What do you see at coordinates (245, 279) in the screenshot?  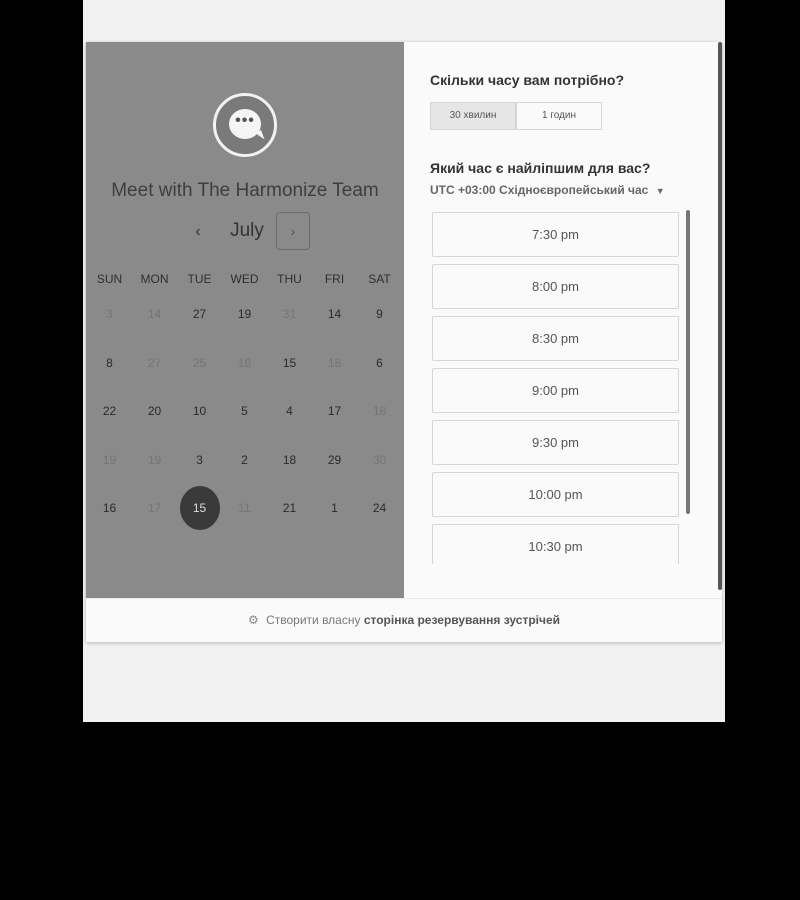 I see `weekday-header: SUN MON TUE WED THU FRI SAT` at bounding box center [245, 279].